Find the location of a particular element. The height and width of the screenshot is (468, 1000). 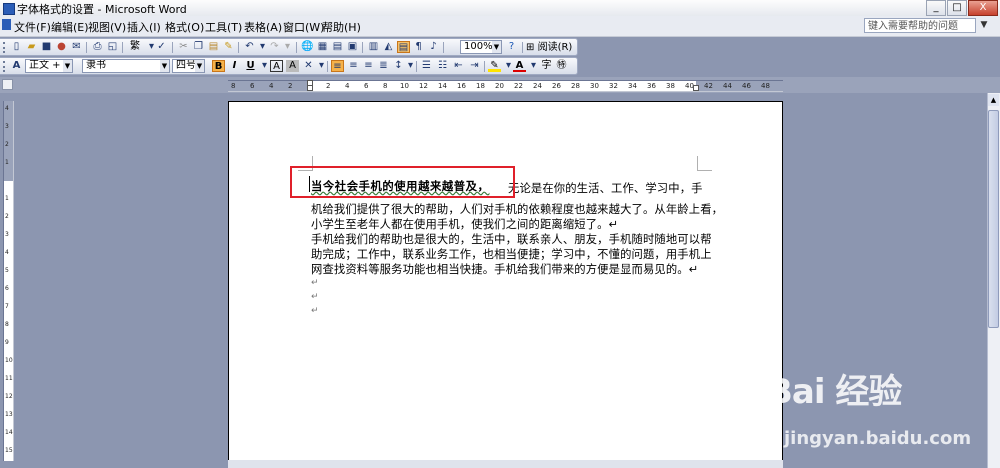

vruler-tick: 12 is located at coordinates (9, 396).